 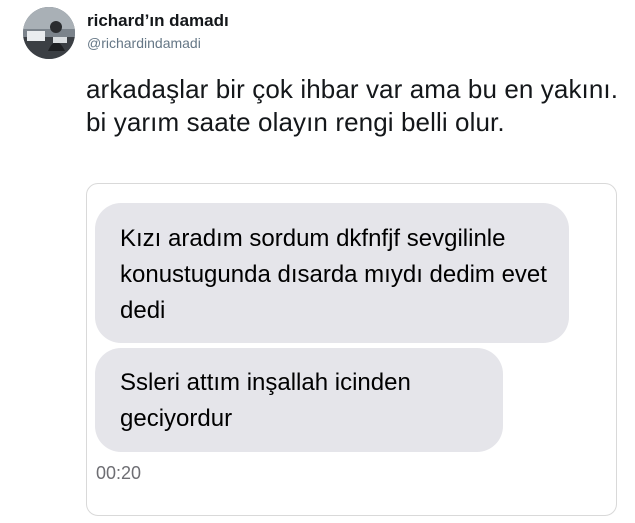 What do you see at coordinates (119, 473) in the screenshot?
I see `message-timestamp: 00:20` at bounding box center [119, 473].